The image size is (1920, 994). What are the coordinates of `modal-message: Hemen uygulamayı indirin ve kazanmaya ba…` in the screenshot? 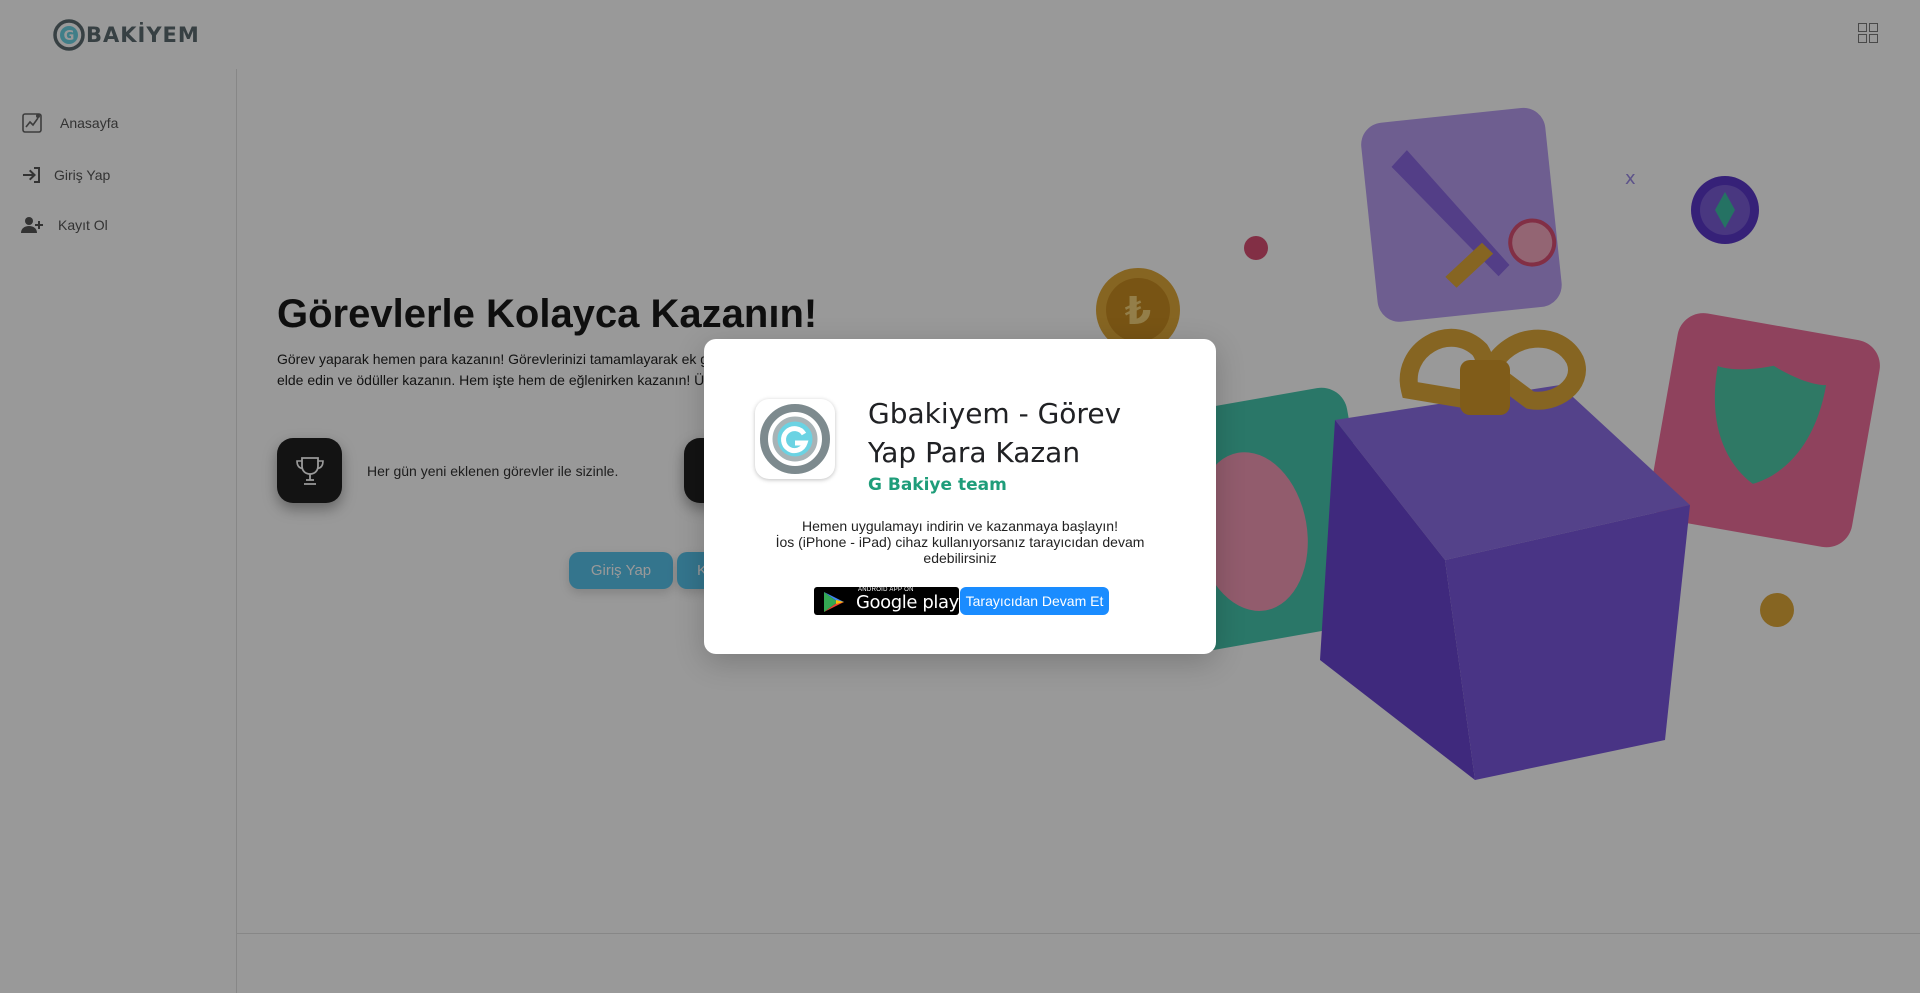 It's located at (960, 542).